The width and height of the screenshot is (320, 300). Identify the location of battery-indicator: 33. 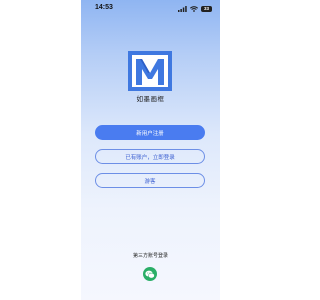
(206, 9).